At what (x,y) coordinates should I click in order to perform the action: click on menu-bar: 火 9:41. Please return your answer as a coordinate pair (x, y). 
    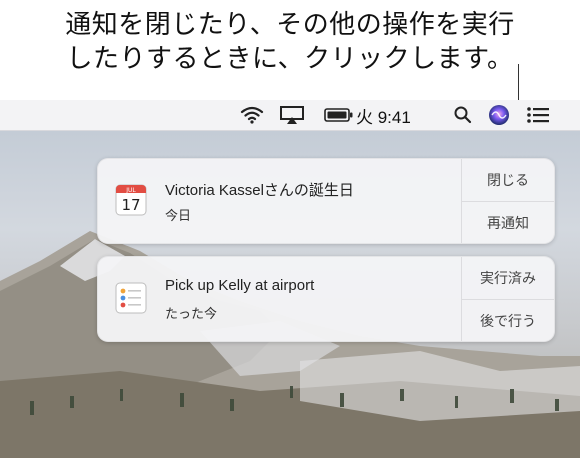
    Looking at the image, I should click on (290, 115).